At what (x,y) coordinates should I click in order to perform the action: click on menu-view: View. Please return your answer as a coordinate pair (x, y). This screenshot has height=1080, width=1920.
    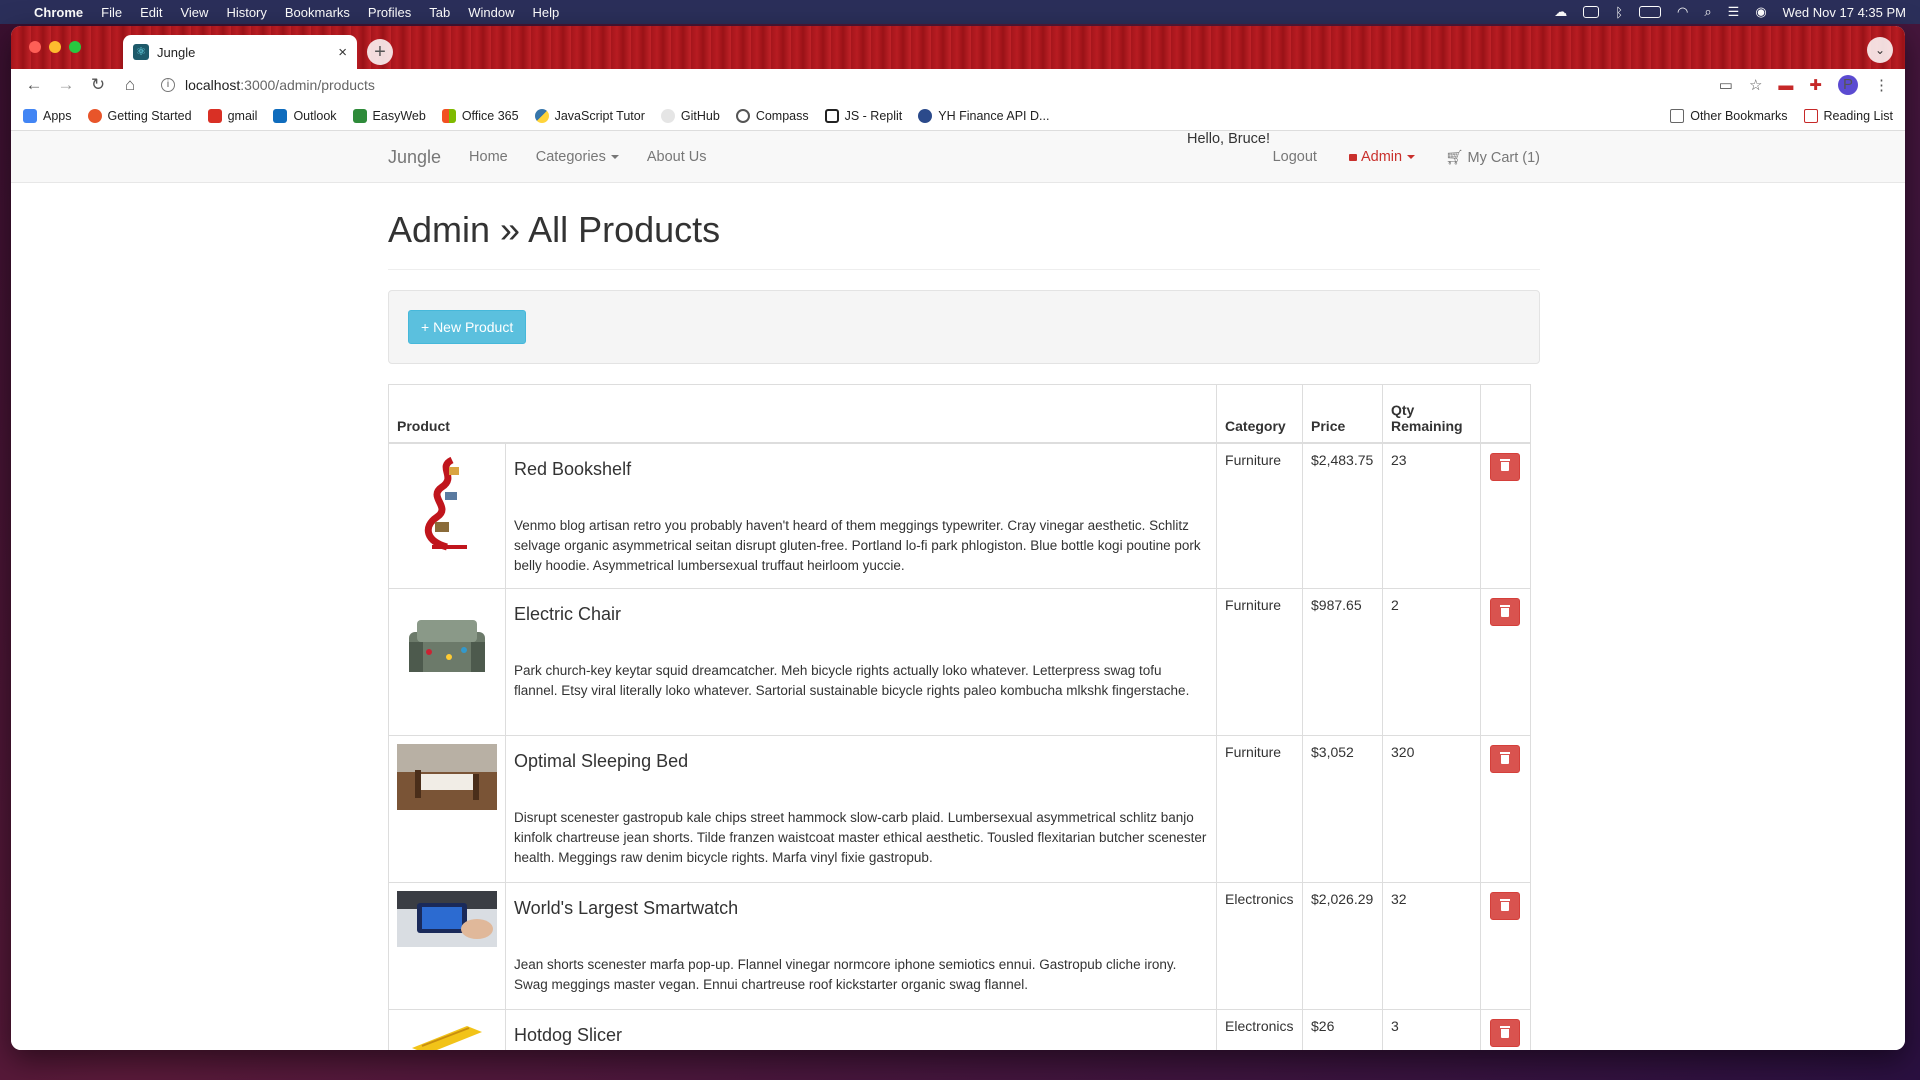
    Looking at the image, I should click on (194, 12).